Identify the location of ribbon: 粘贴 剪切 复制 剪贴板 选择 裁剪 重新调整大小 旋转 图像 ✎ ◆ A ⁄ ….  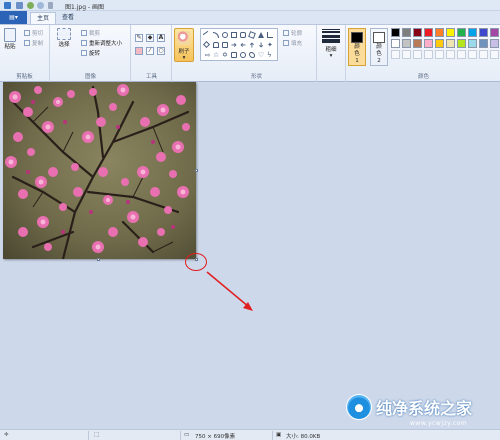
(250, 53).